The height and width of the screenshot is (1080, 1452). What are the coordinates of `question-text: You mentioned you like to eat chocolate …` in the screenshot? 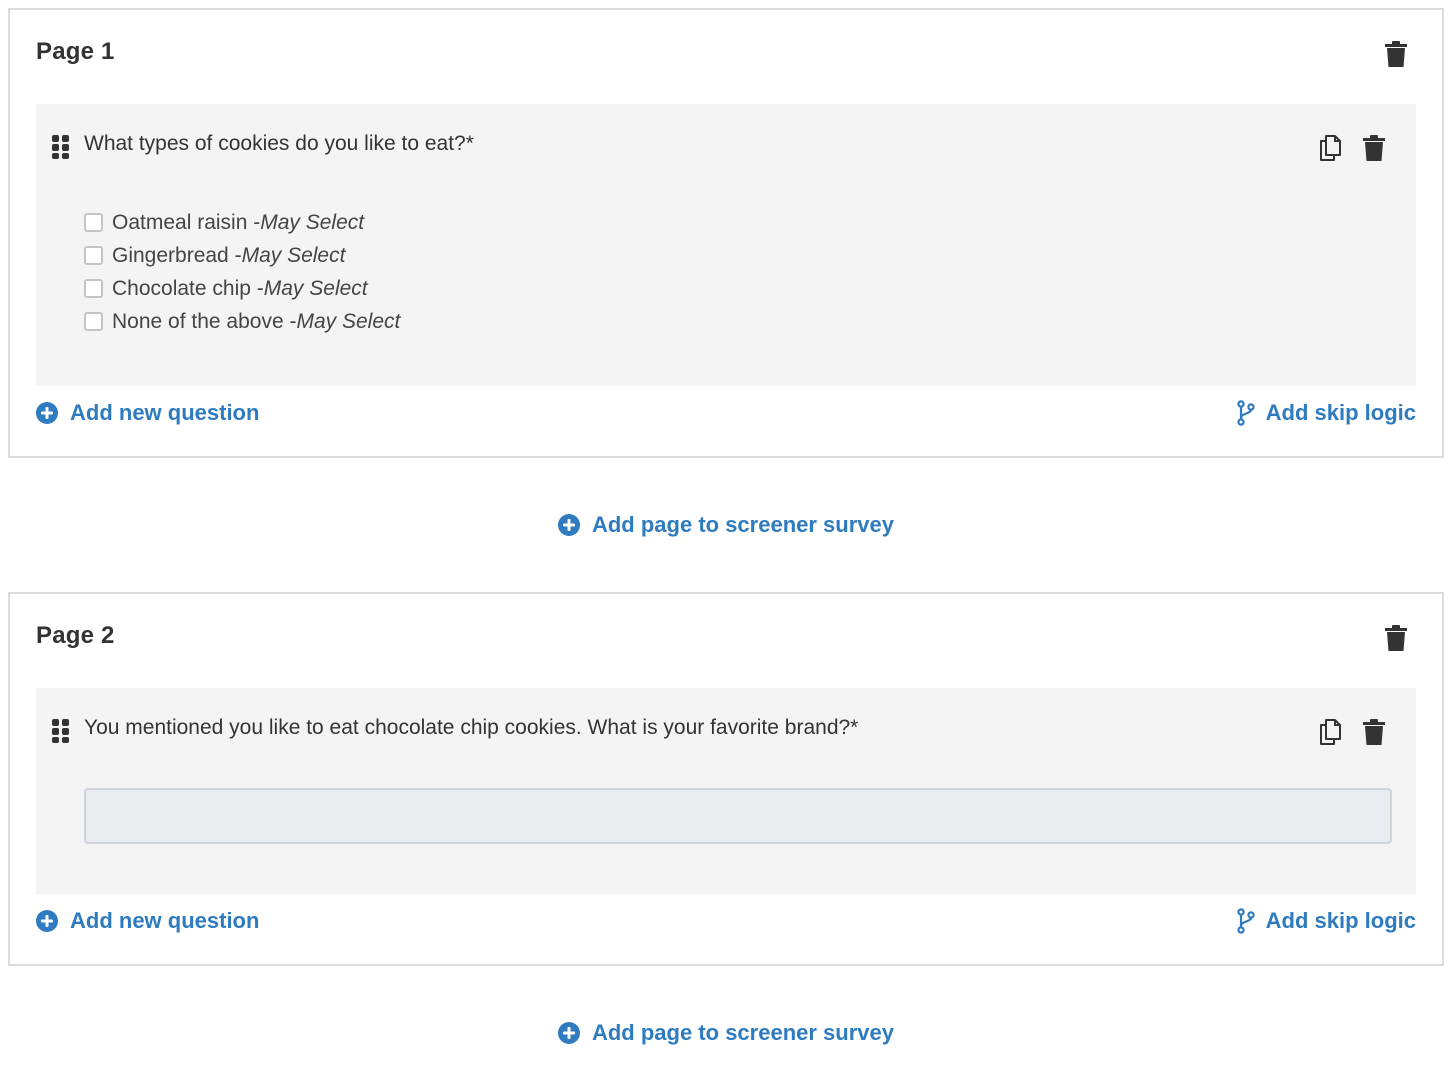 It's located at (471, 727).